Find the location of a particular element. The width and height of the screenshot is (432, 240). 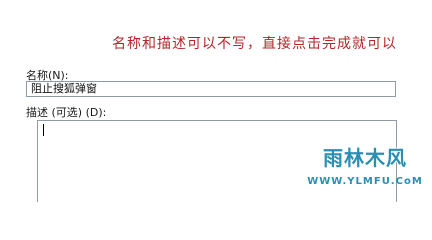

site-watermark: 雨林木风 WWW.YLMFU.CoM is located at coordinates (365, 170).